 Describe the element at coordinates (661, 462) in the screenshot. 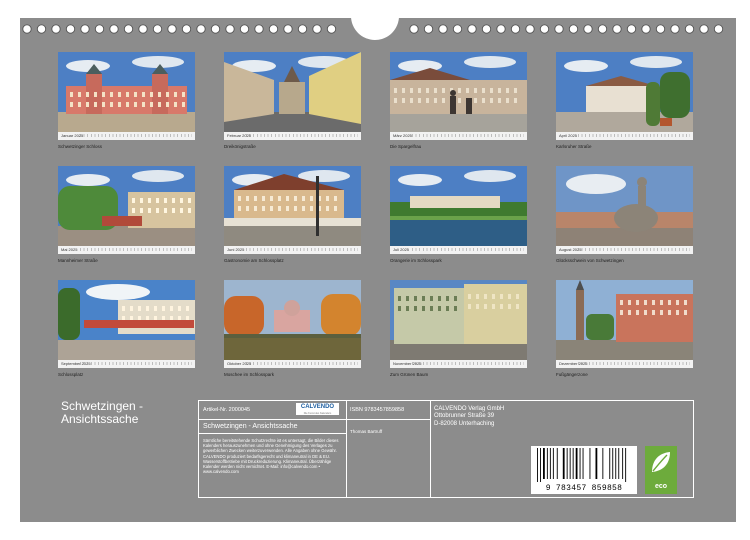

I see `leaf-icon` at that location.